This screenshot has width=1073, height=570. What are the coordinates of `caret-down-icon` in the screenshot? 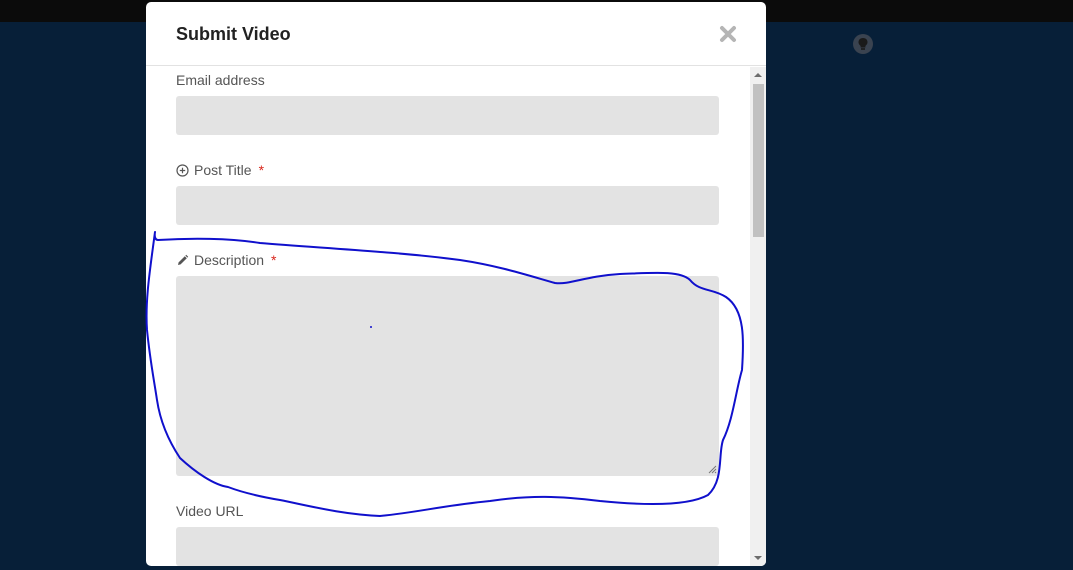 It's located at (758, 558).